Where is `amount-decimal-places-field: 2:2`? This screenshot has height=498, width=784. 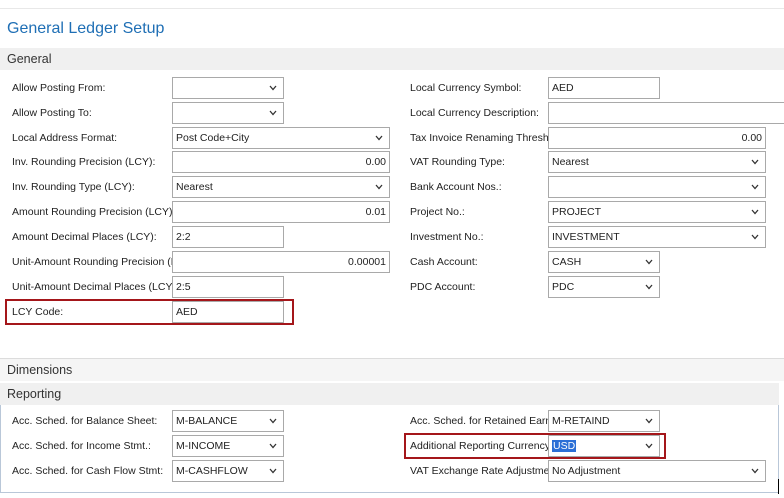
amount-decimal-places-field: 2:2 is located at coordinates (228, 237).